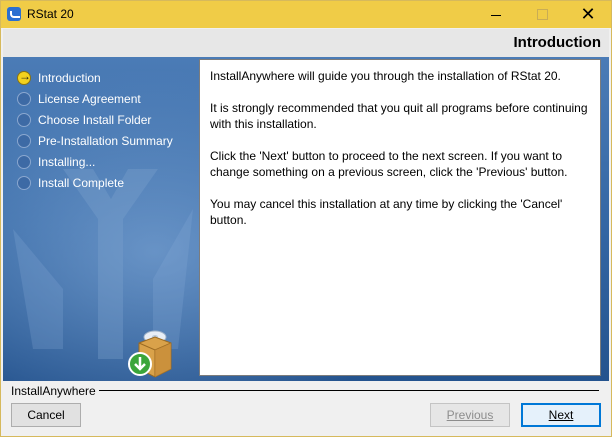 The width and height of the screenshot is (612, 437). I want to click on brand-label: InstallAnywhere, so click(53, 391).